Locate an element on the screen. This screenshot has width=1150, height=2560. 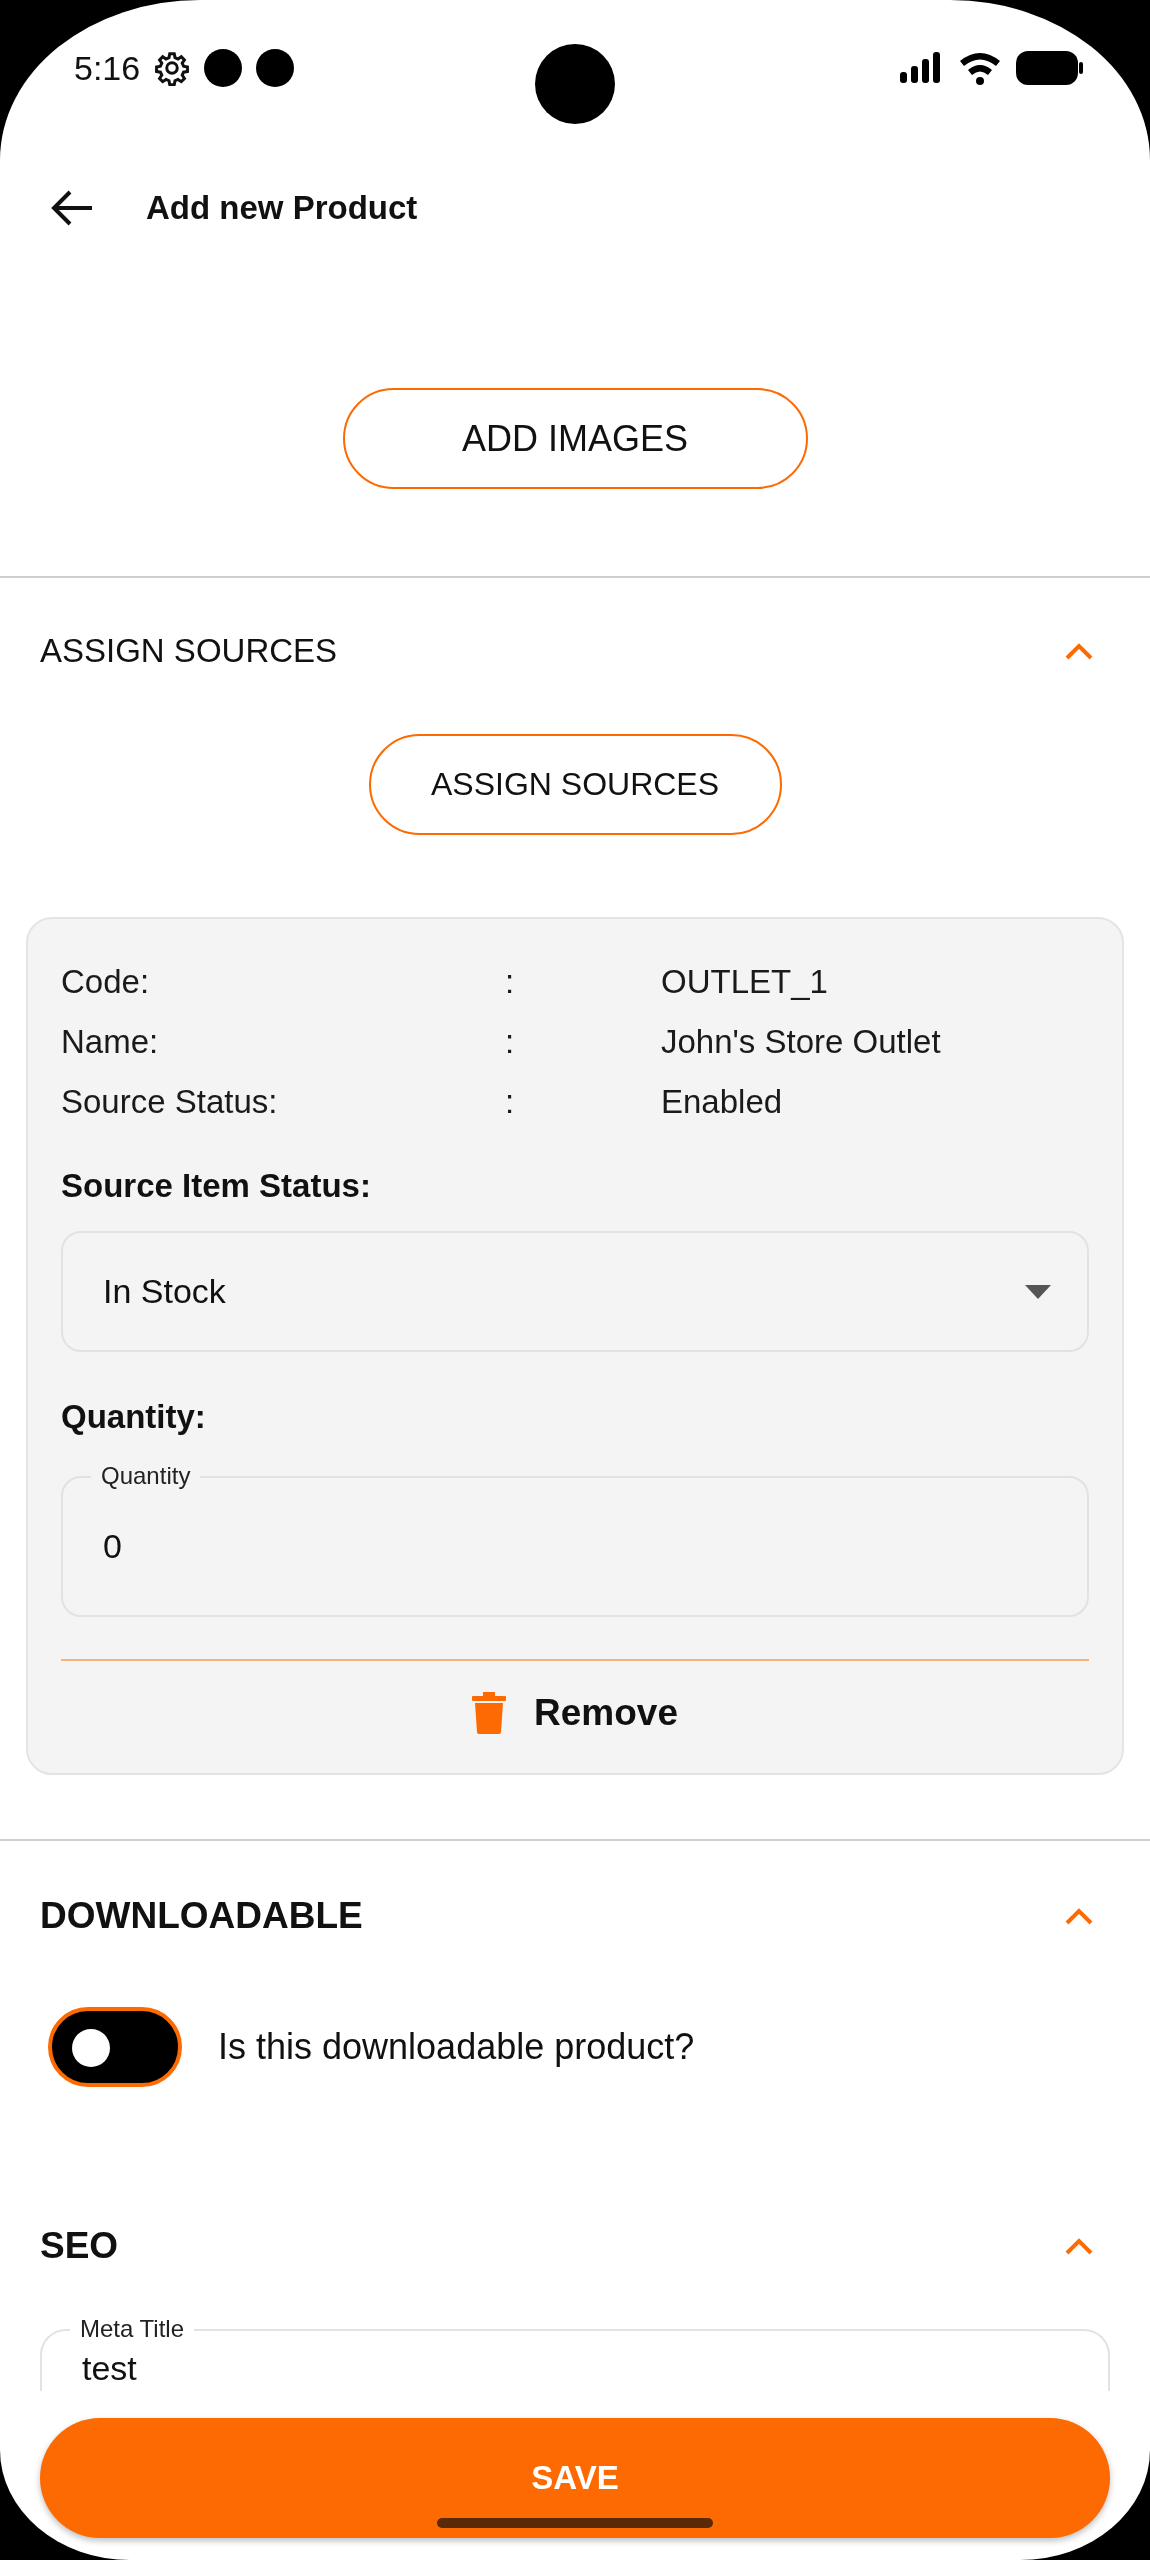
section-title: ASSIGN SOURCES is located at coordinates (189, 651).